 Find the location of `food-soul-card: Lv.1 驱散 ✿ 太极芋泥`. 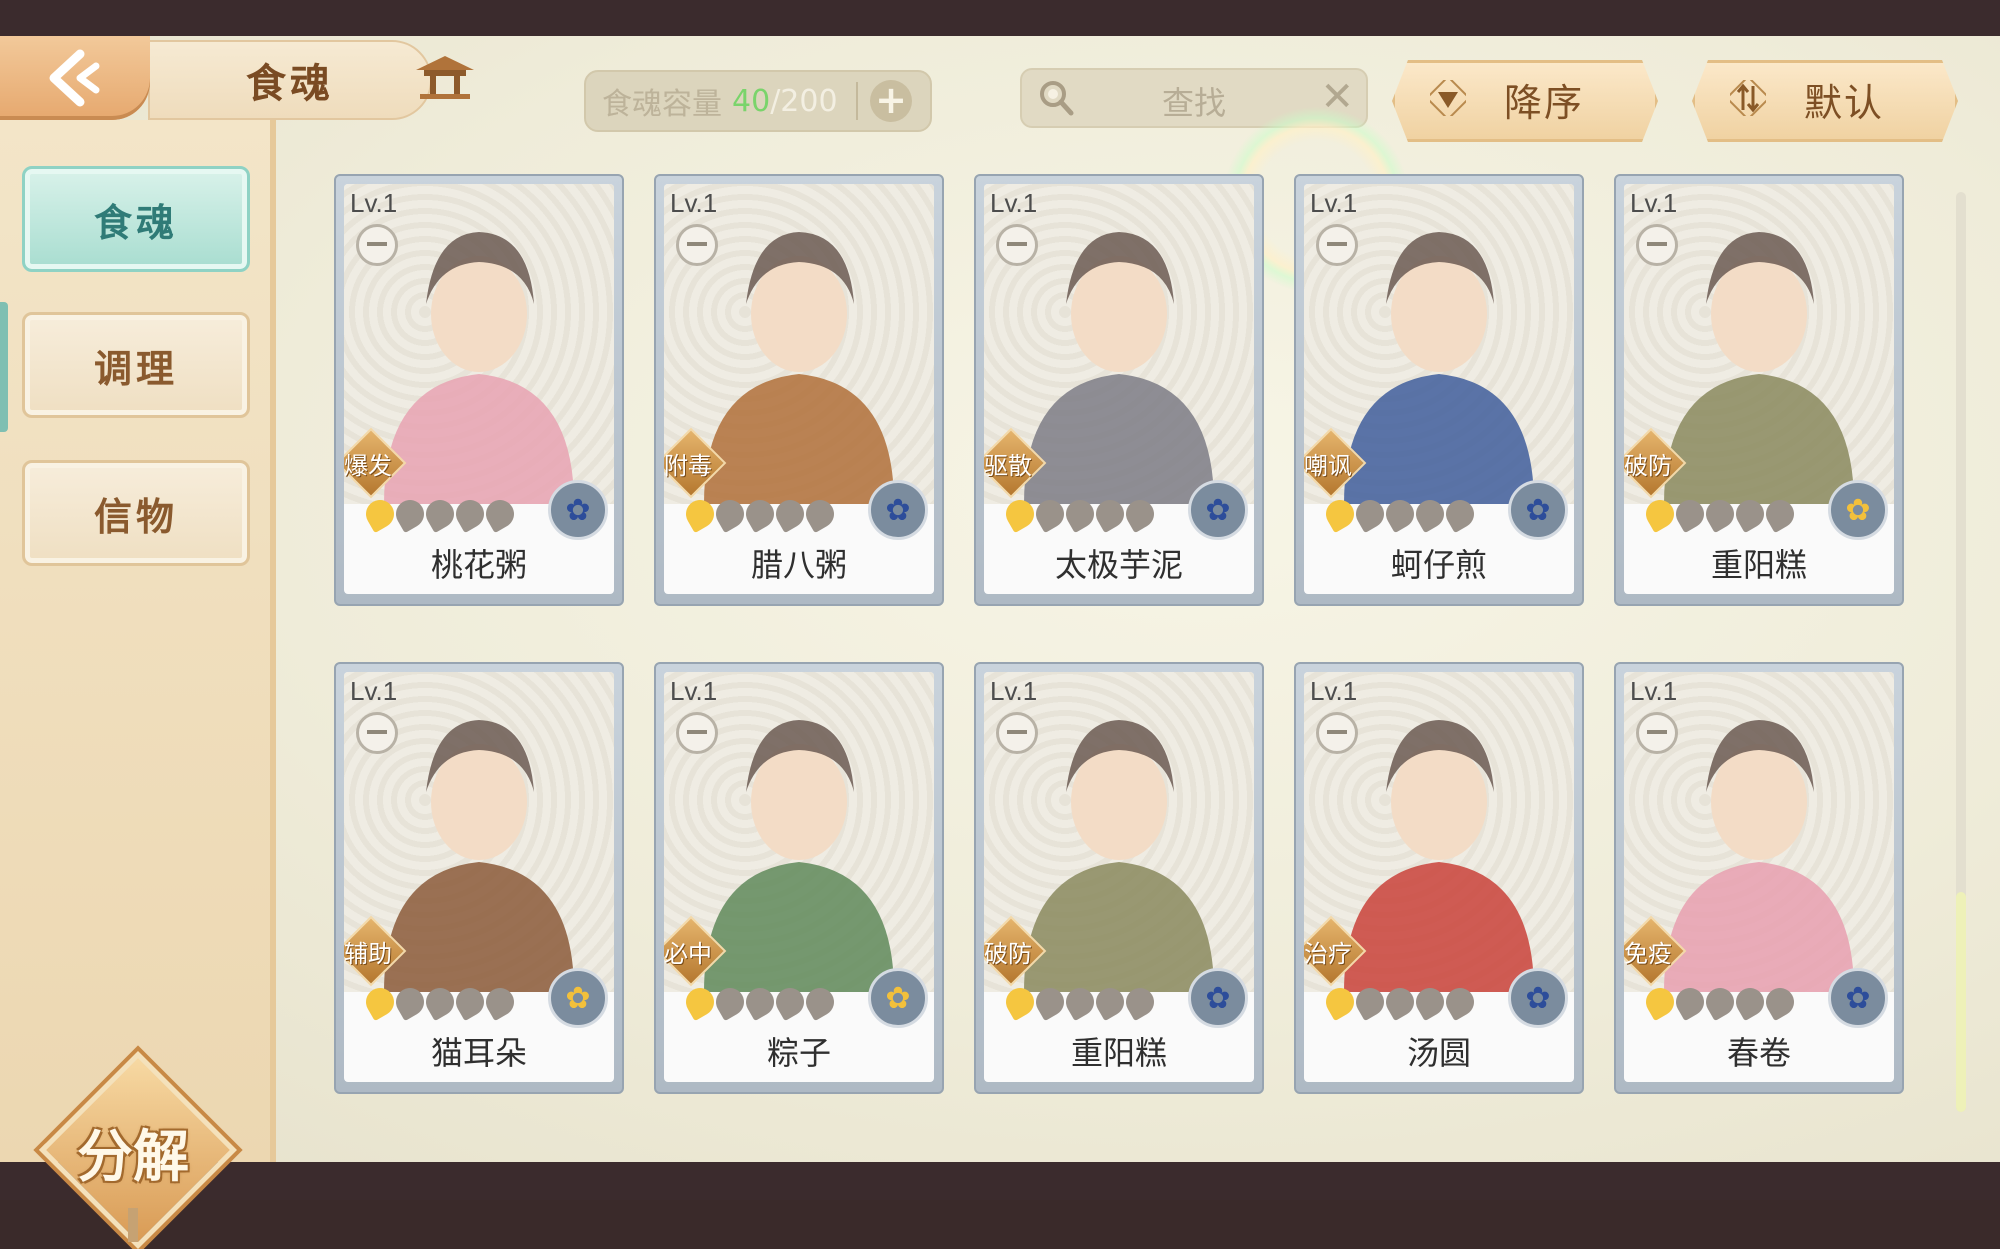

food-soul-card: Lv.1 驱散 ✿ 太极芋泥 is located at coordinates (1119, 390).